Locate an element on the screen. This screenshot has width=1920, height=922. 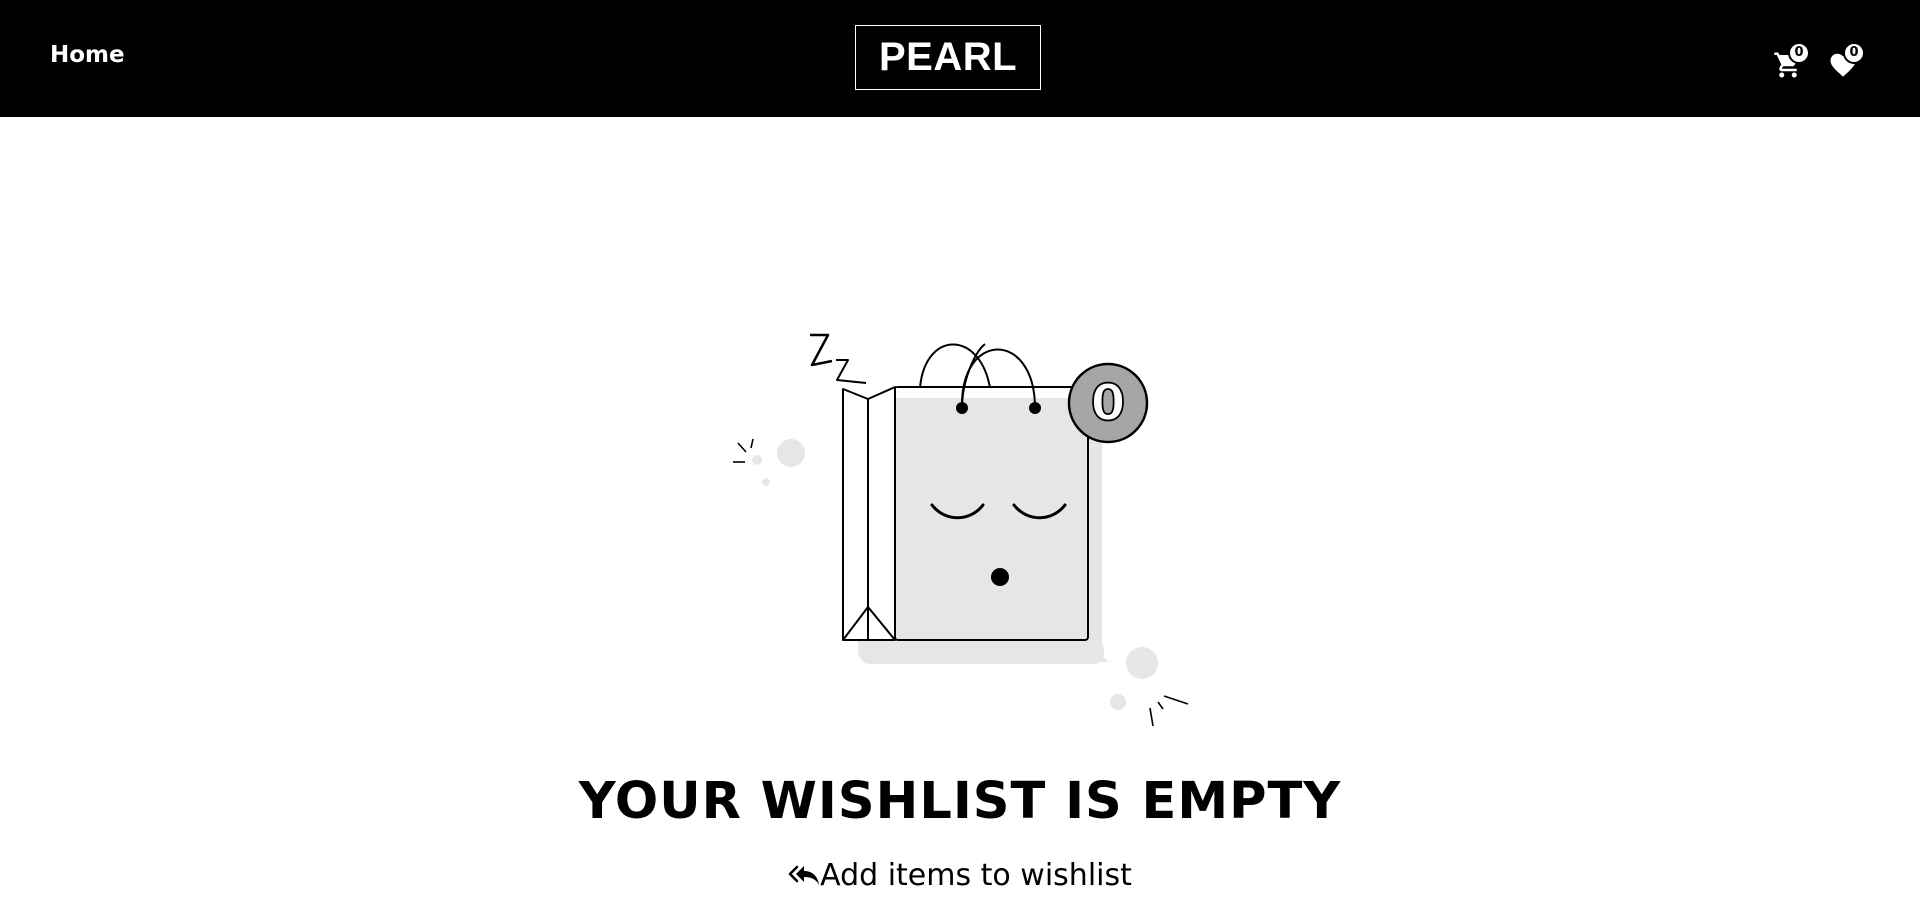
mouth is located at coordinates (1000, 577).